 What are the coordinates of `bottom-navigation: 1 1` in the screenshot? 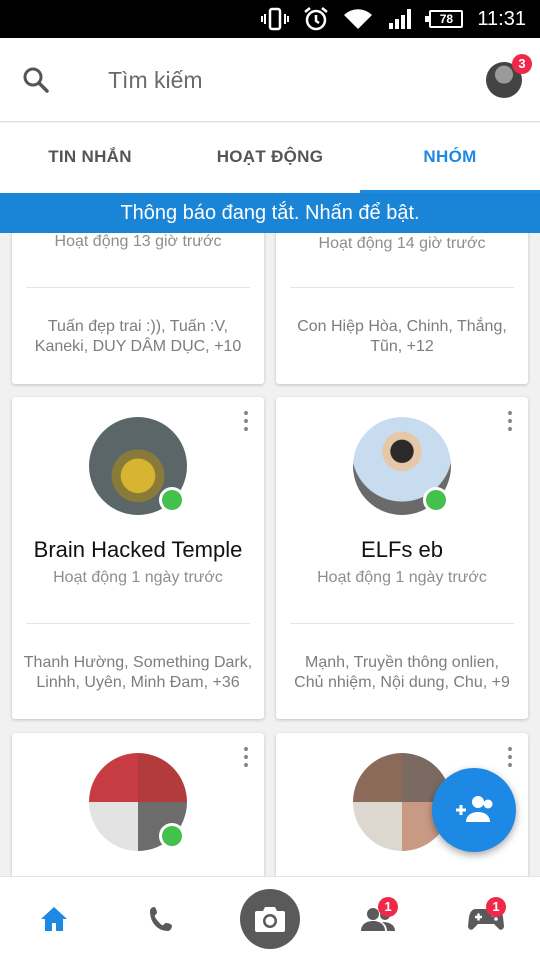 It's located at (270, 918).